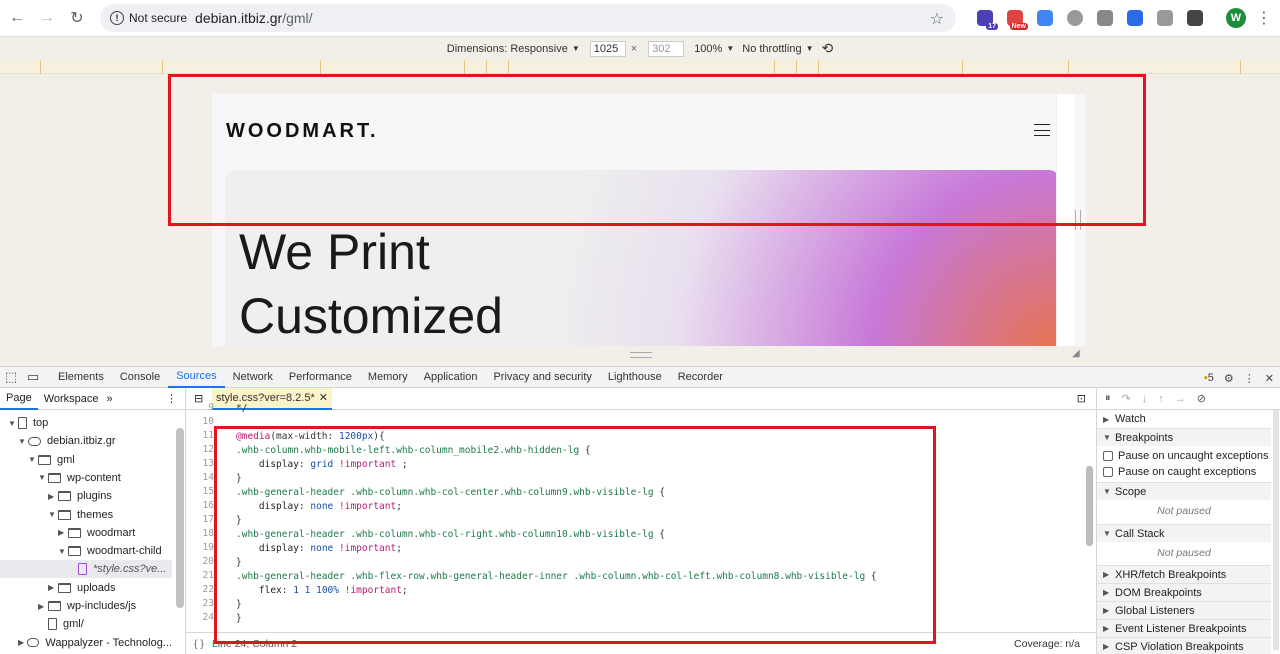 Image resolution: width=1280 pixels, height=654 pixels. What do you see at coordinates (199, 644) in the screenshot?
I see `pretty-print-icon: { }` at bounding box center [199, 644].